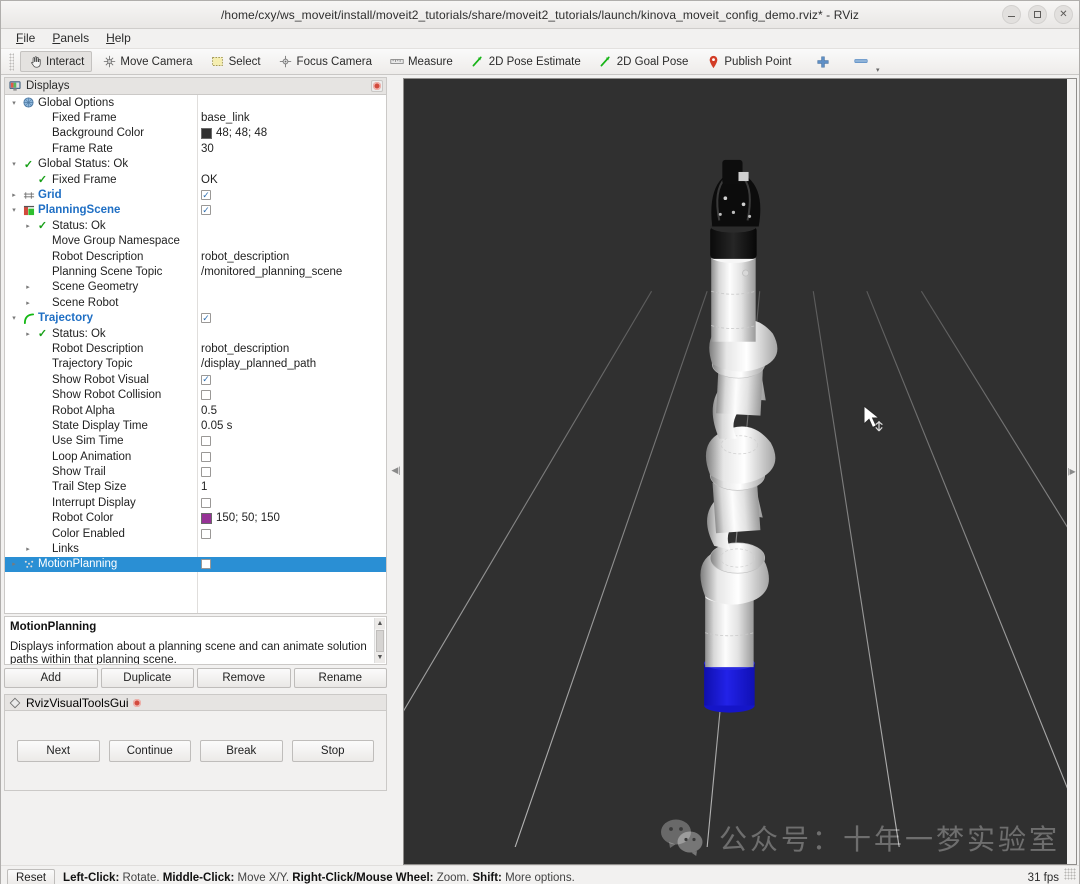 The width and height of the screenshot is (1080, 884). I want to click on tree-row-value-cell: 1, so click(202, 487).